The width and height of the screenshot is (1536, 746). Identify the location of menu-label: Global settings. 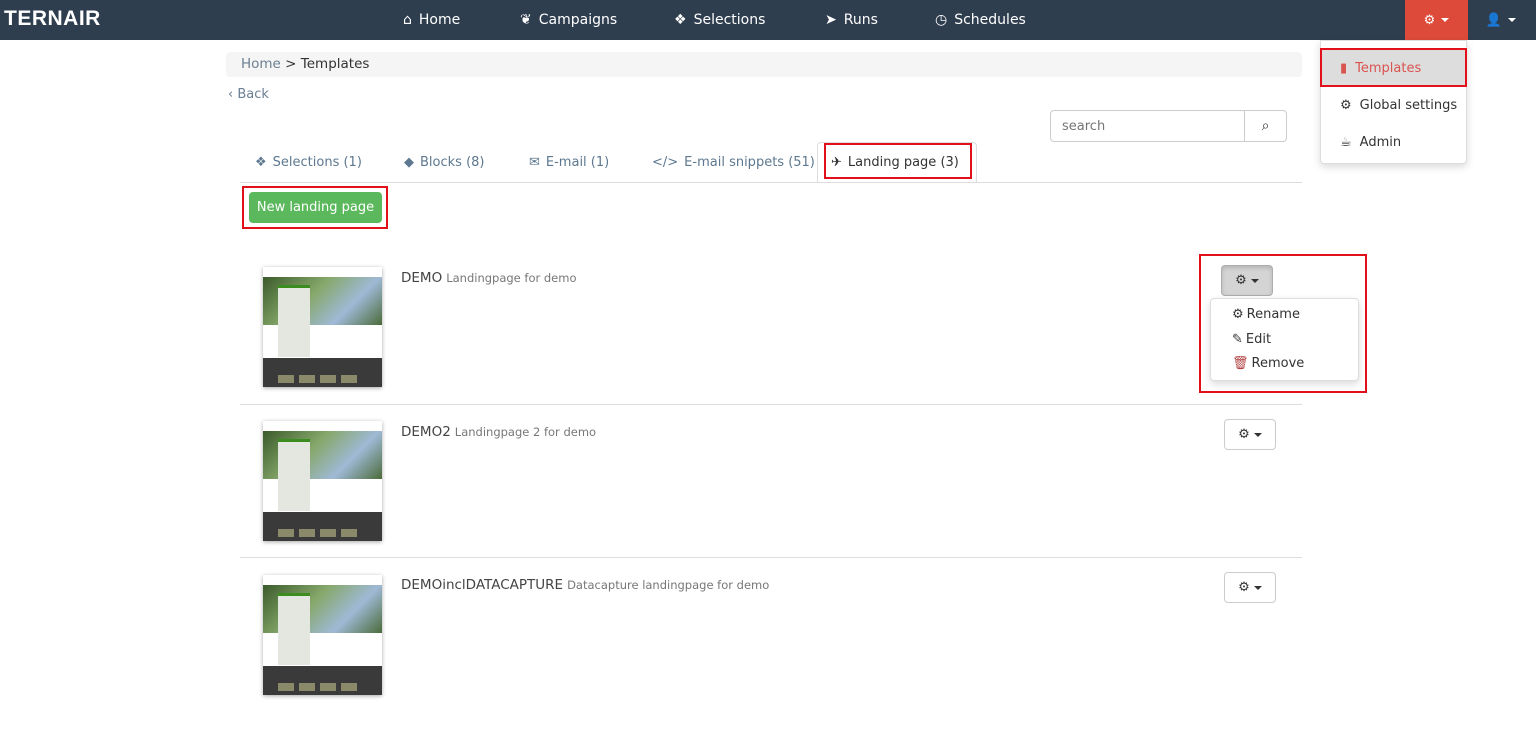
(1408, 105).